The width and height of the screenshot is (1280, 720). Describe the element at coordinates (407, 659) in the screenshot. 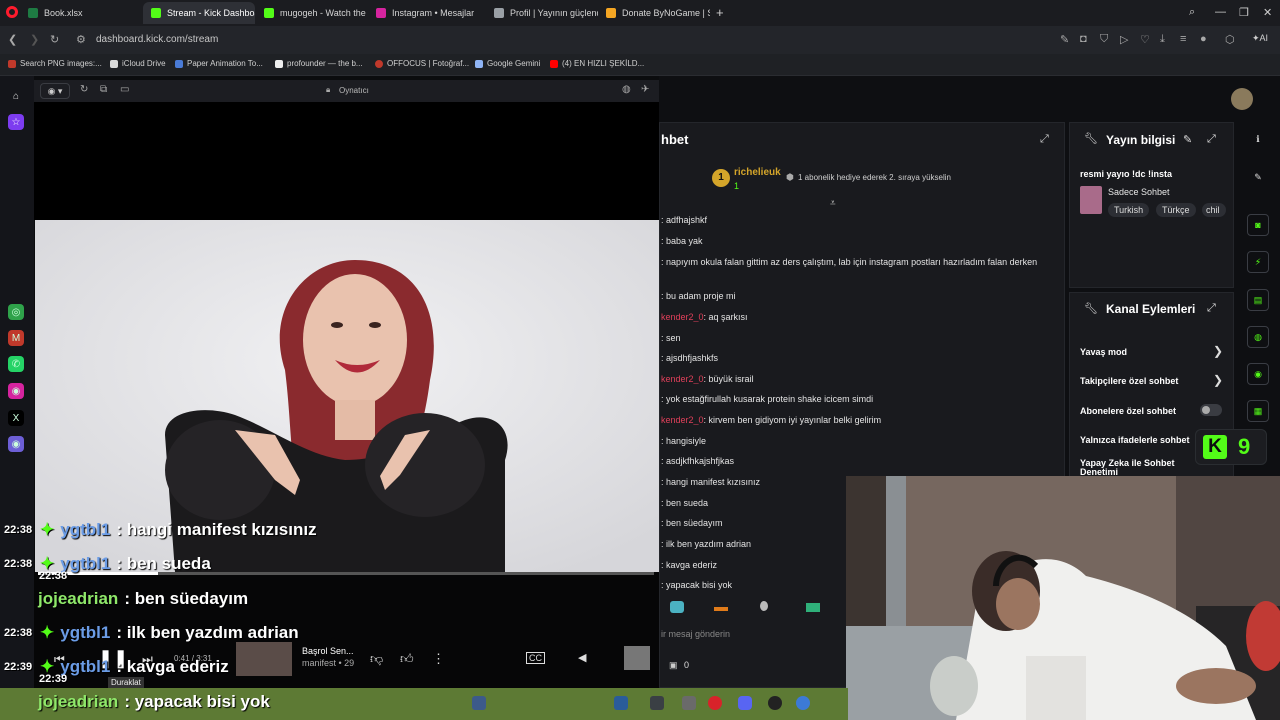

I see `like-icon: 👍︎` at that location.